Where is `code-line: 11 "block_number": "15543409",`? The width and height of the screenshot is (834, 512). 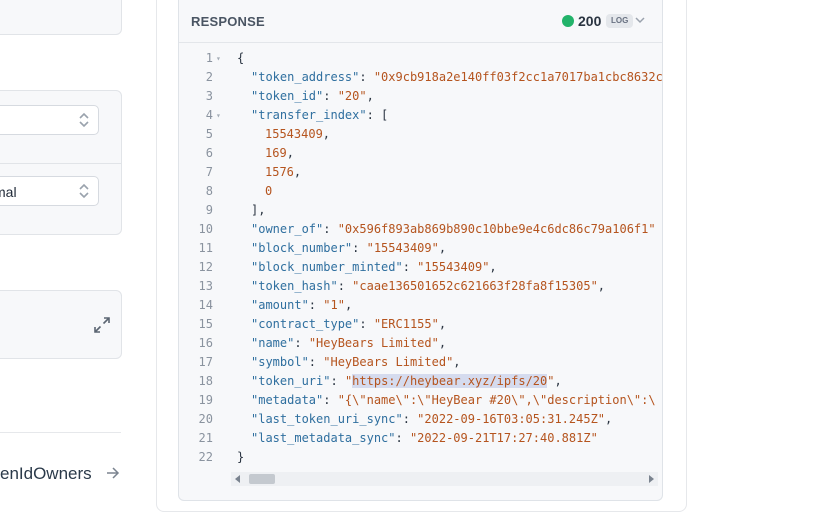
code-line: 11 "block_number": "15543409", is located at coordinates (420, 248).